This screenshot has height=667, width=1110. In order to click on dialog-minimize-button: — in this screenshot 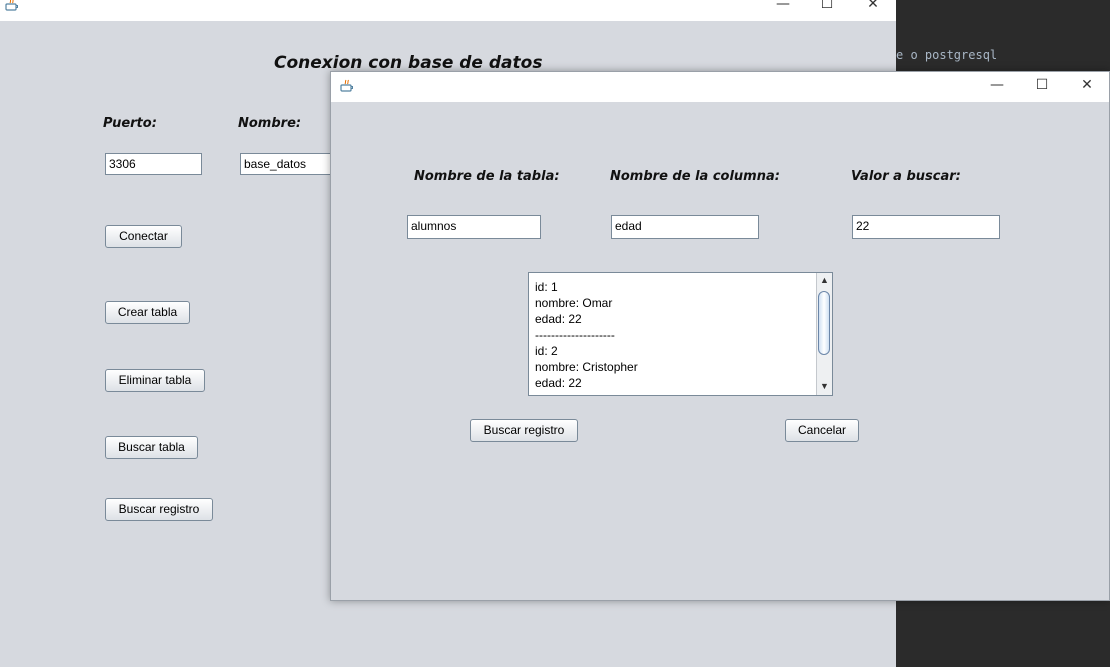, I will do `click(997, 85)`.